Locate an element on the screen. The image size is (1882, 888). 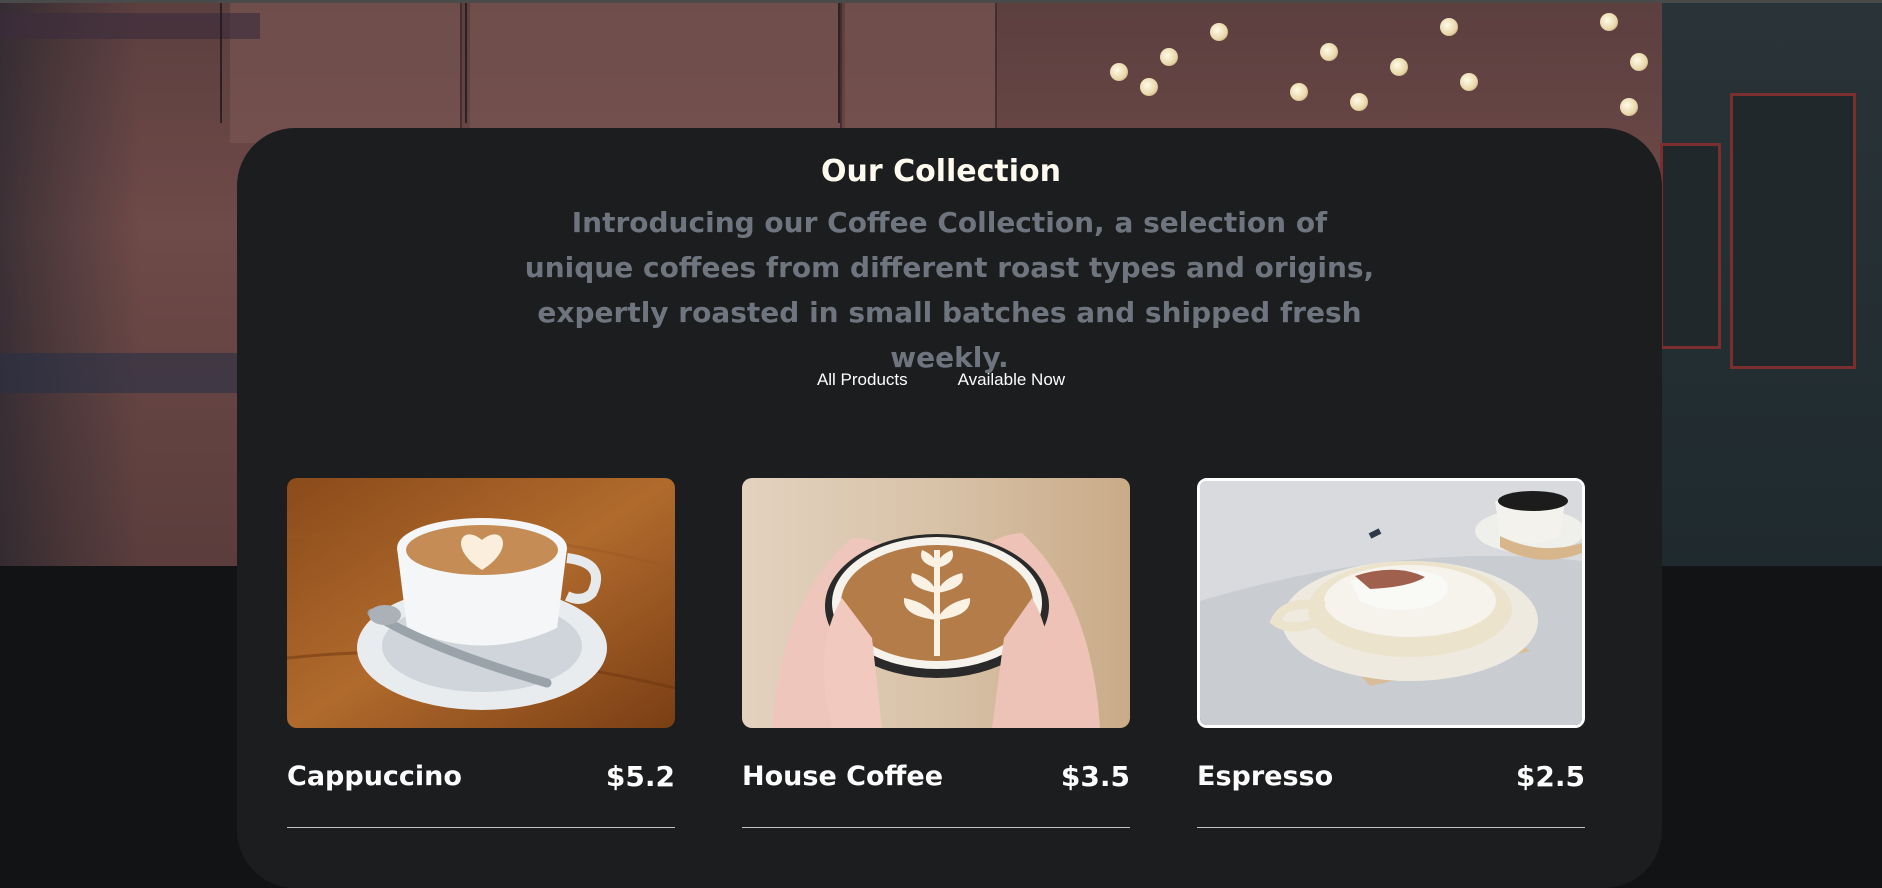
product-card-house-coffee: House Coffee $3.5 is located at coordinates (936, 653).